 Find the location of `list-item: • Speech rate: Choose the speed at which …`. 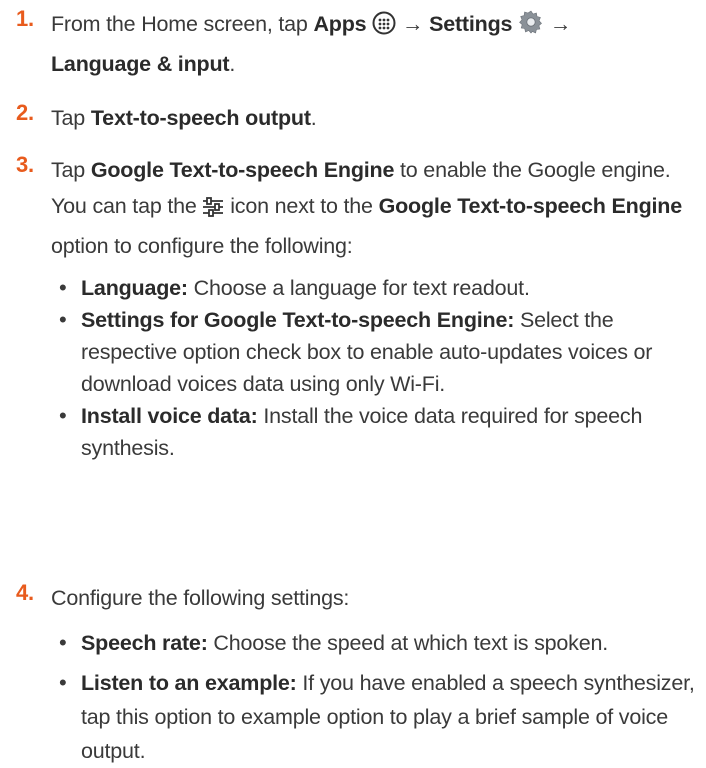

list-item: • Speech rate: Choose the speed at which … is located at coordinates (333, 642).